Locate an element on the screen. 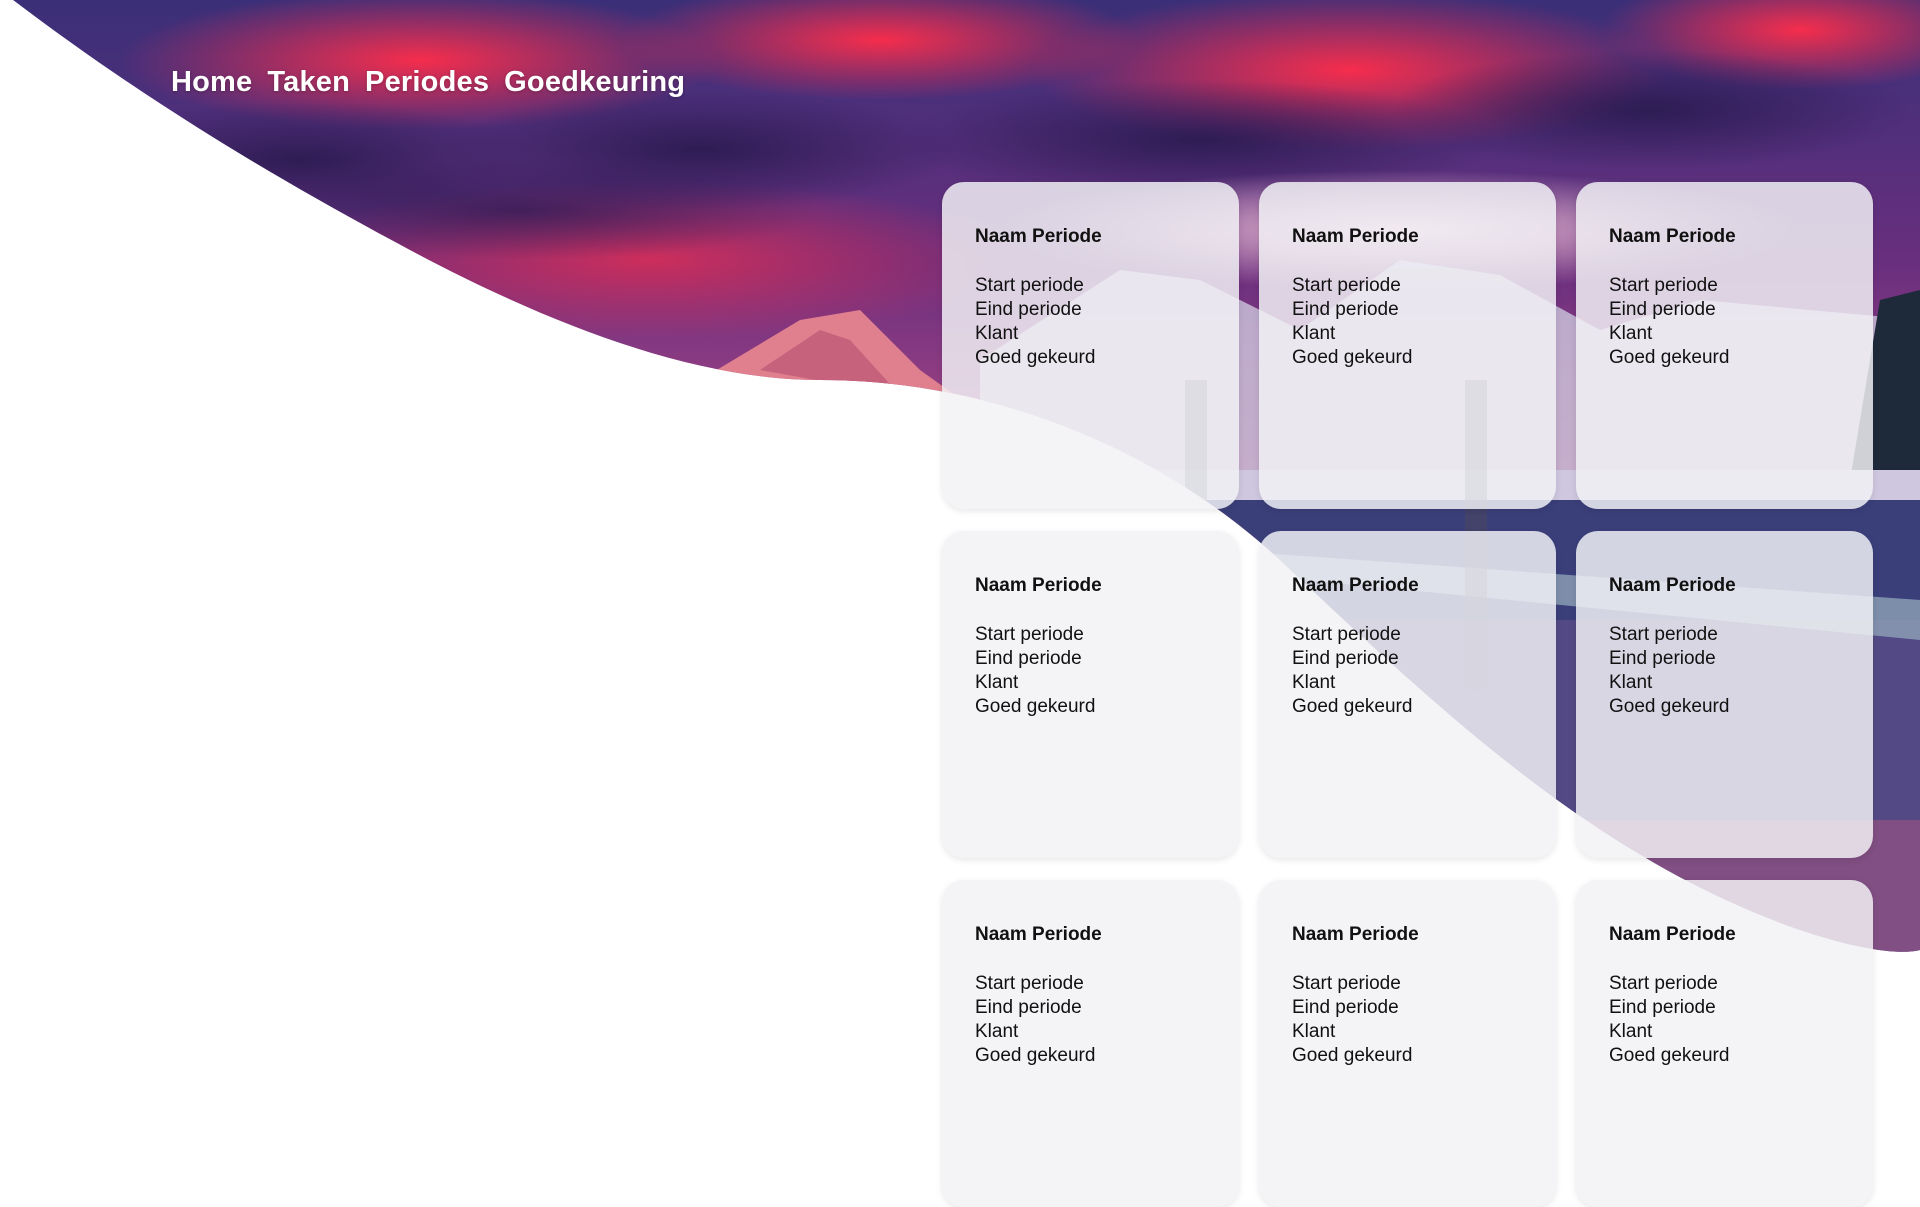 This screenshot has height=1207, width=1920. main-nav: Home Taken Periodes Goedkeuring is located at coordinates (428, 82).